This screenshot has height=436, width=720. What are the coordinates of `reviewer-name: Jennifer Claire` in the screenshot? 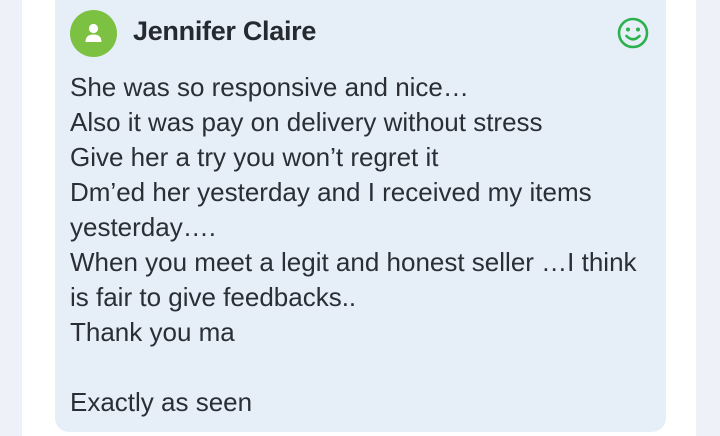 It's located at (225, 31).